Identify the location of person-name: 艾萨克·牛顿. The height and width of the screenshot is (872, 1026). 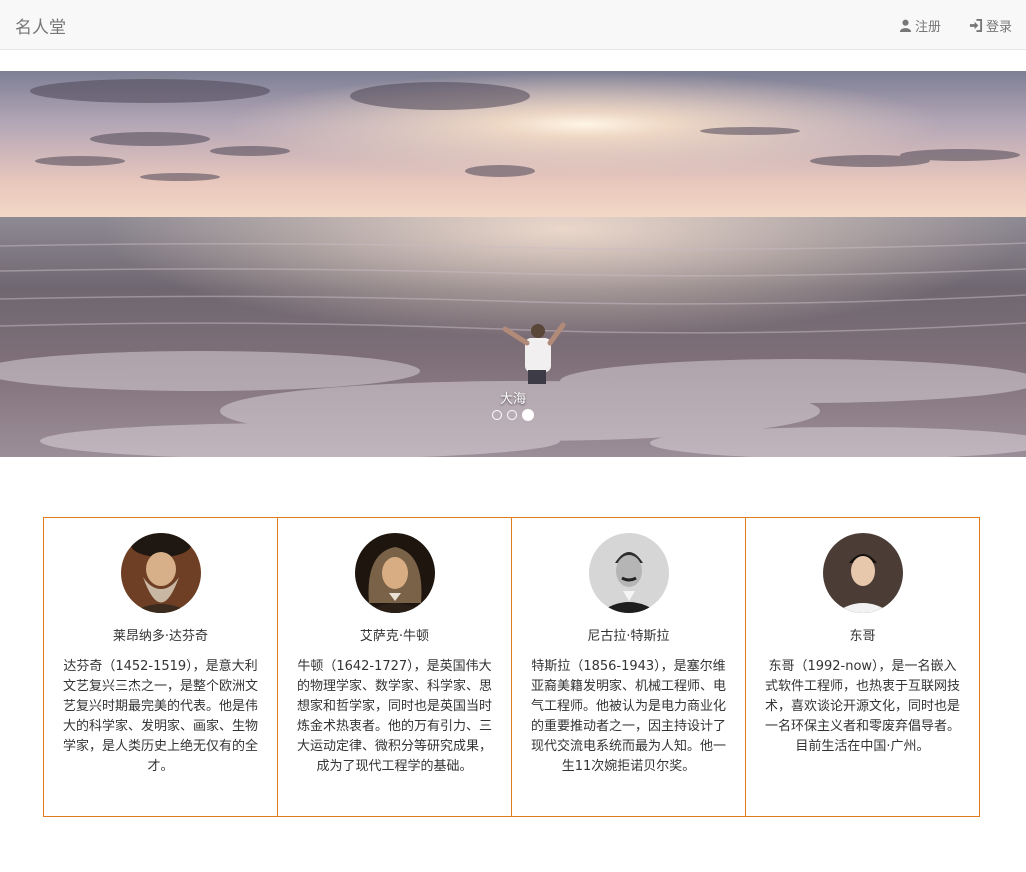
(394, 636).